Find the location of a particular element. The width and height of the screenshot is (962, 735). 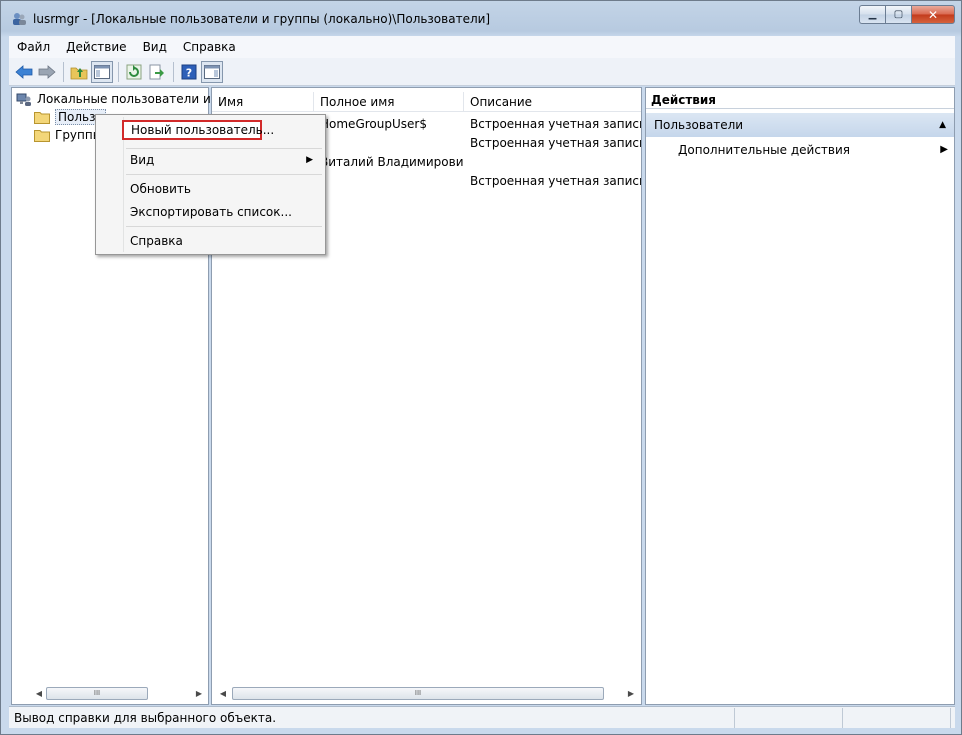

export-list-button is located at coordinates (157, 72).